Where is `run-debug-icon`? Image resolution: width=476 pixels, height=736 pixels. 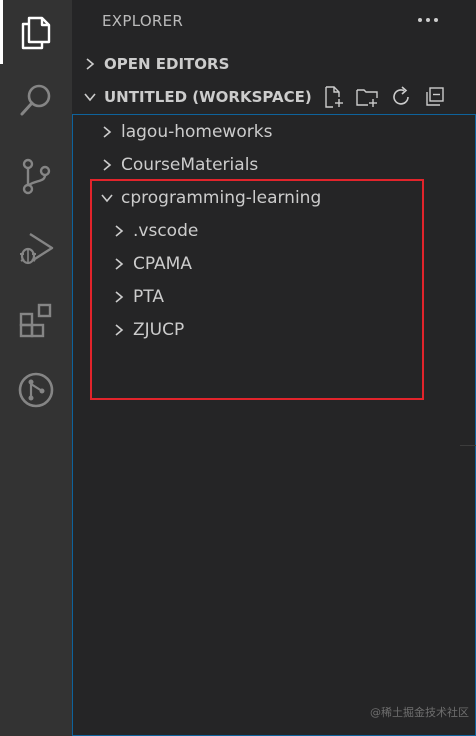
run-debug-icon is located at coordinates (37, 248).